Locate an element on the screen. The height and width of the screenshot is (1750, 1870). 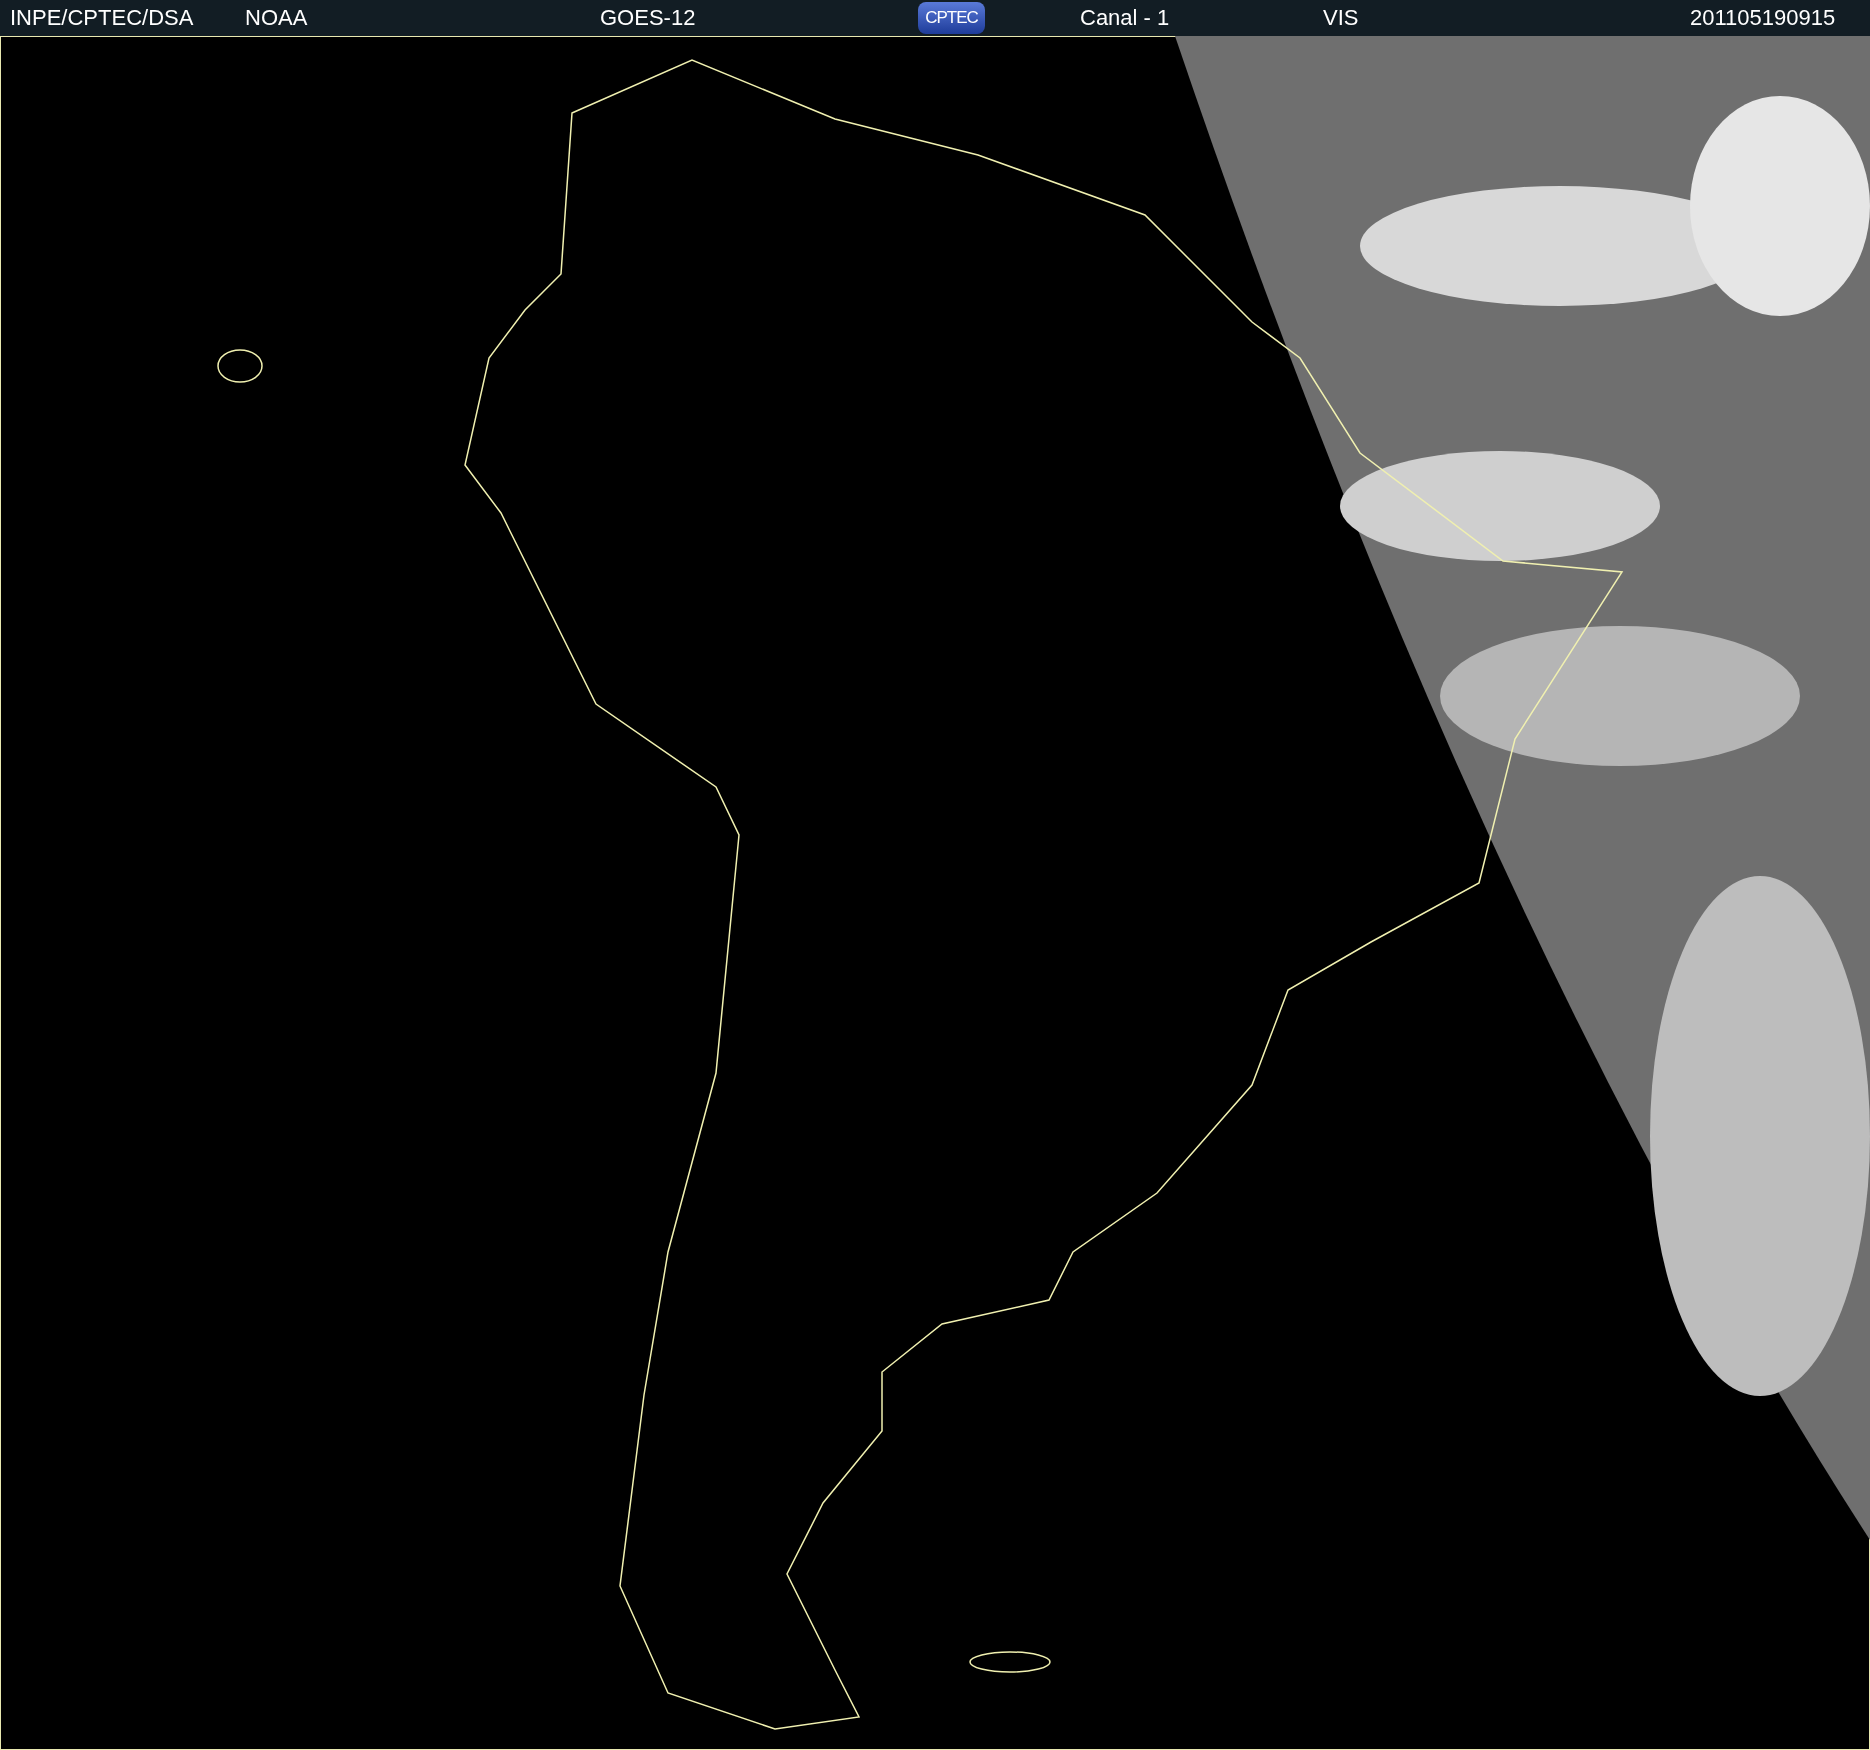
logo: CPTEC is located at coordinates (951, 18).